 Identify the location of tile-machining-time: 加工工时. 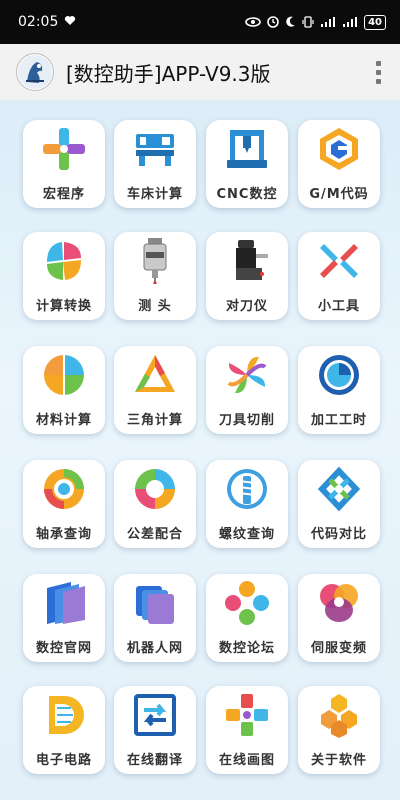
(339, 390).